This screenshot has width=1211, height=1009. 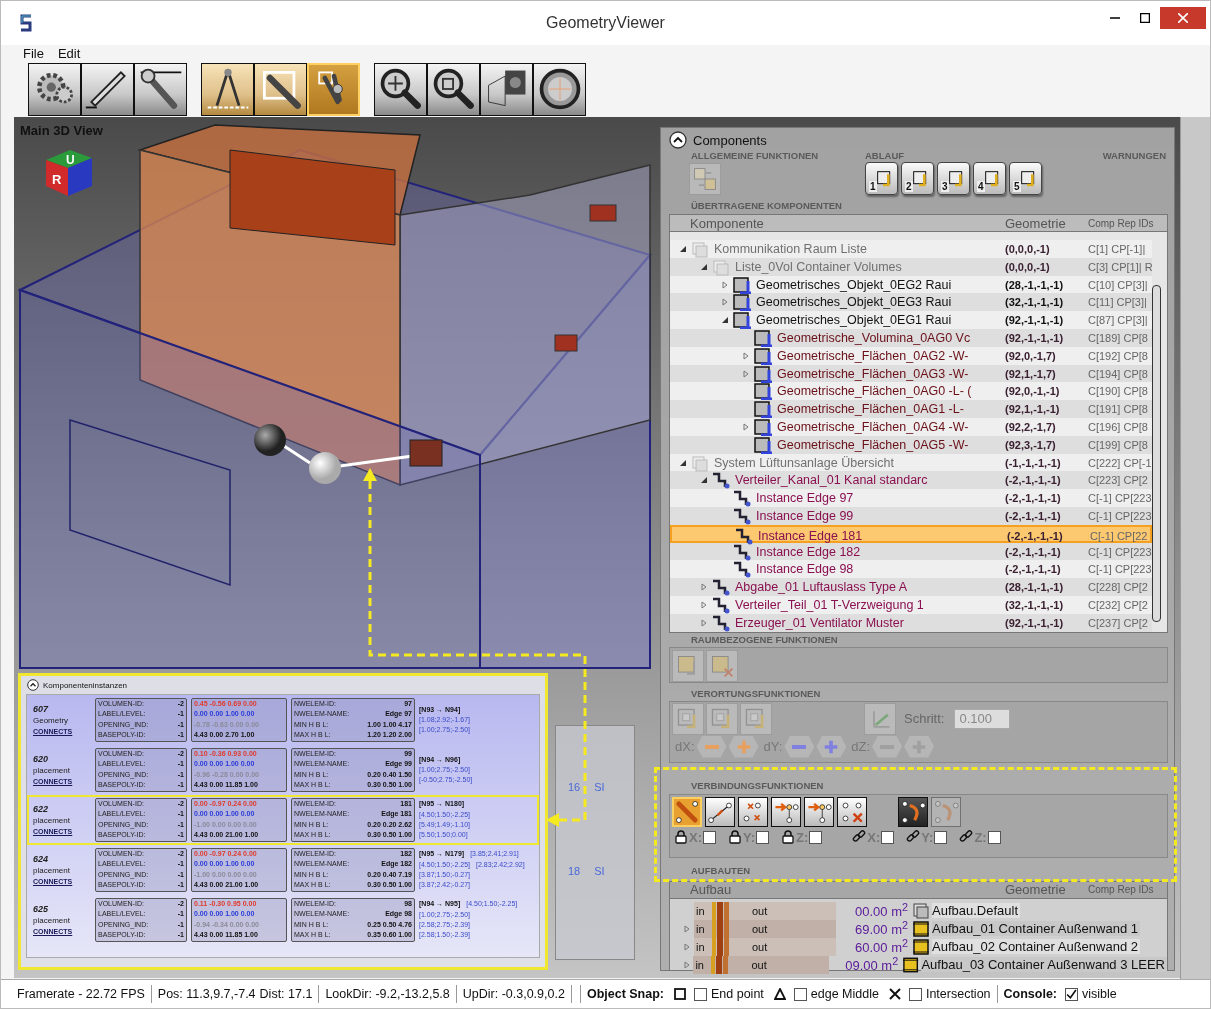 What do you see at coordinates (1134, 155) in the screenshot?
I see `section-label: WARNUNGEN` at bounding box center [1134, 155].